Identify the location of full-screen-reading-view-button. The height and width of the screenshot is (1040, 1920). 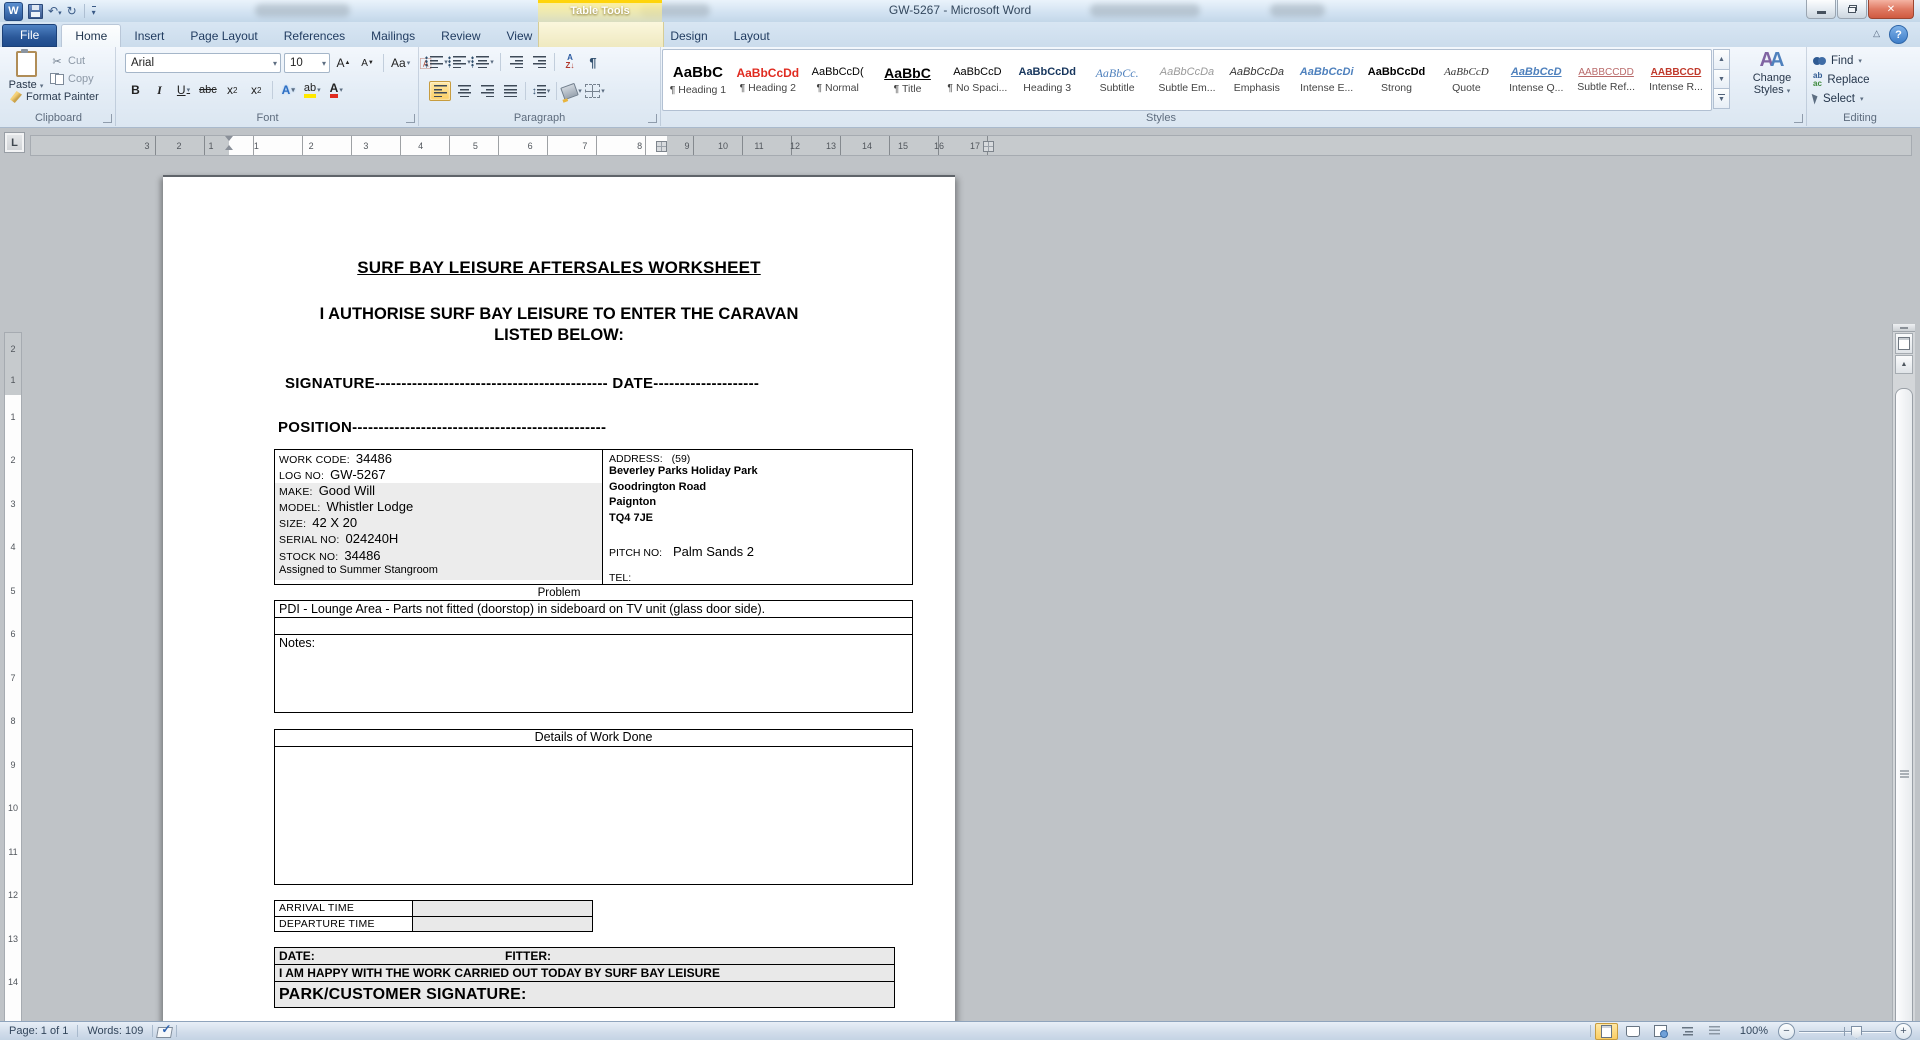
(1633, 1031).